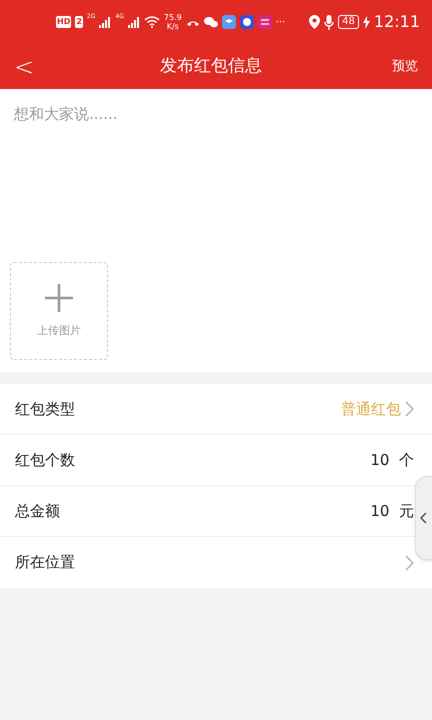 The height and width of the screenshot is (720, 432). I want to click on chevron-left-icon, so click(423, 518).